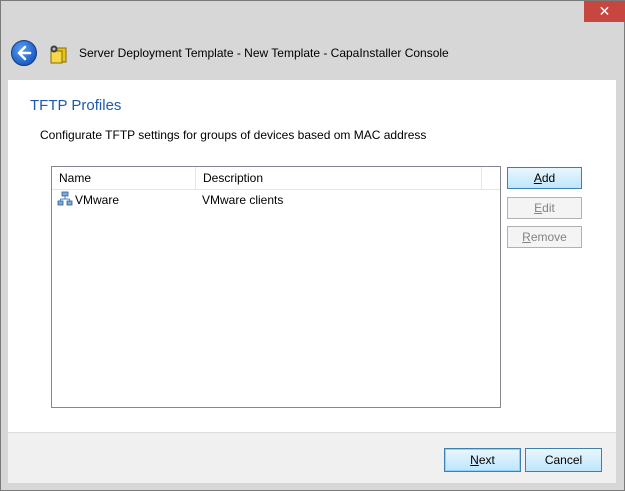 This screenshot has width=625, height=491. What do you see at coordinates (548, 237) in the screenshot?
I see `remove-button-label: emove` at bounding box center [548, 237].